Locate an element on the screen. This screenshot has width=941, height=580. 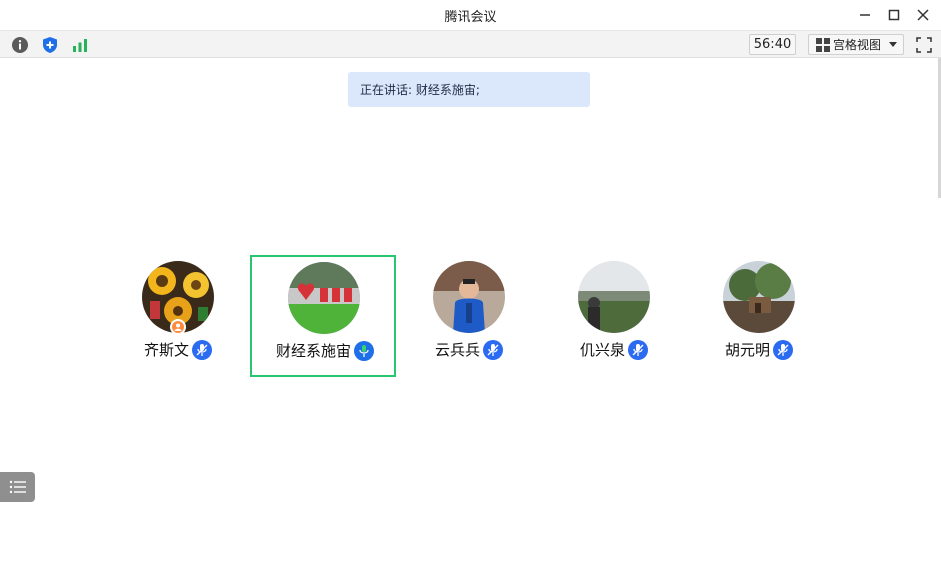
participant-tile: 齐斯文 is located at coordinates (178, 316).